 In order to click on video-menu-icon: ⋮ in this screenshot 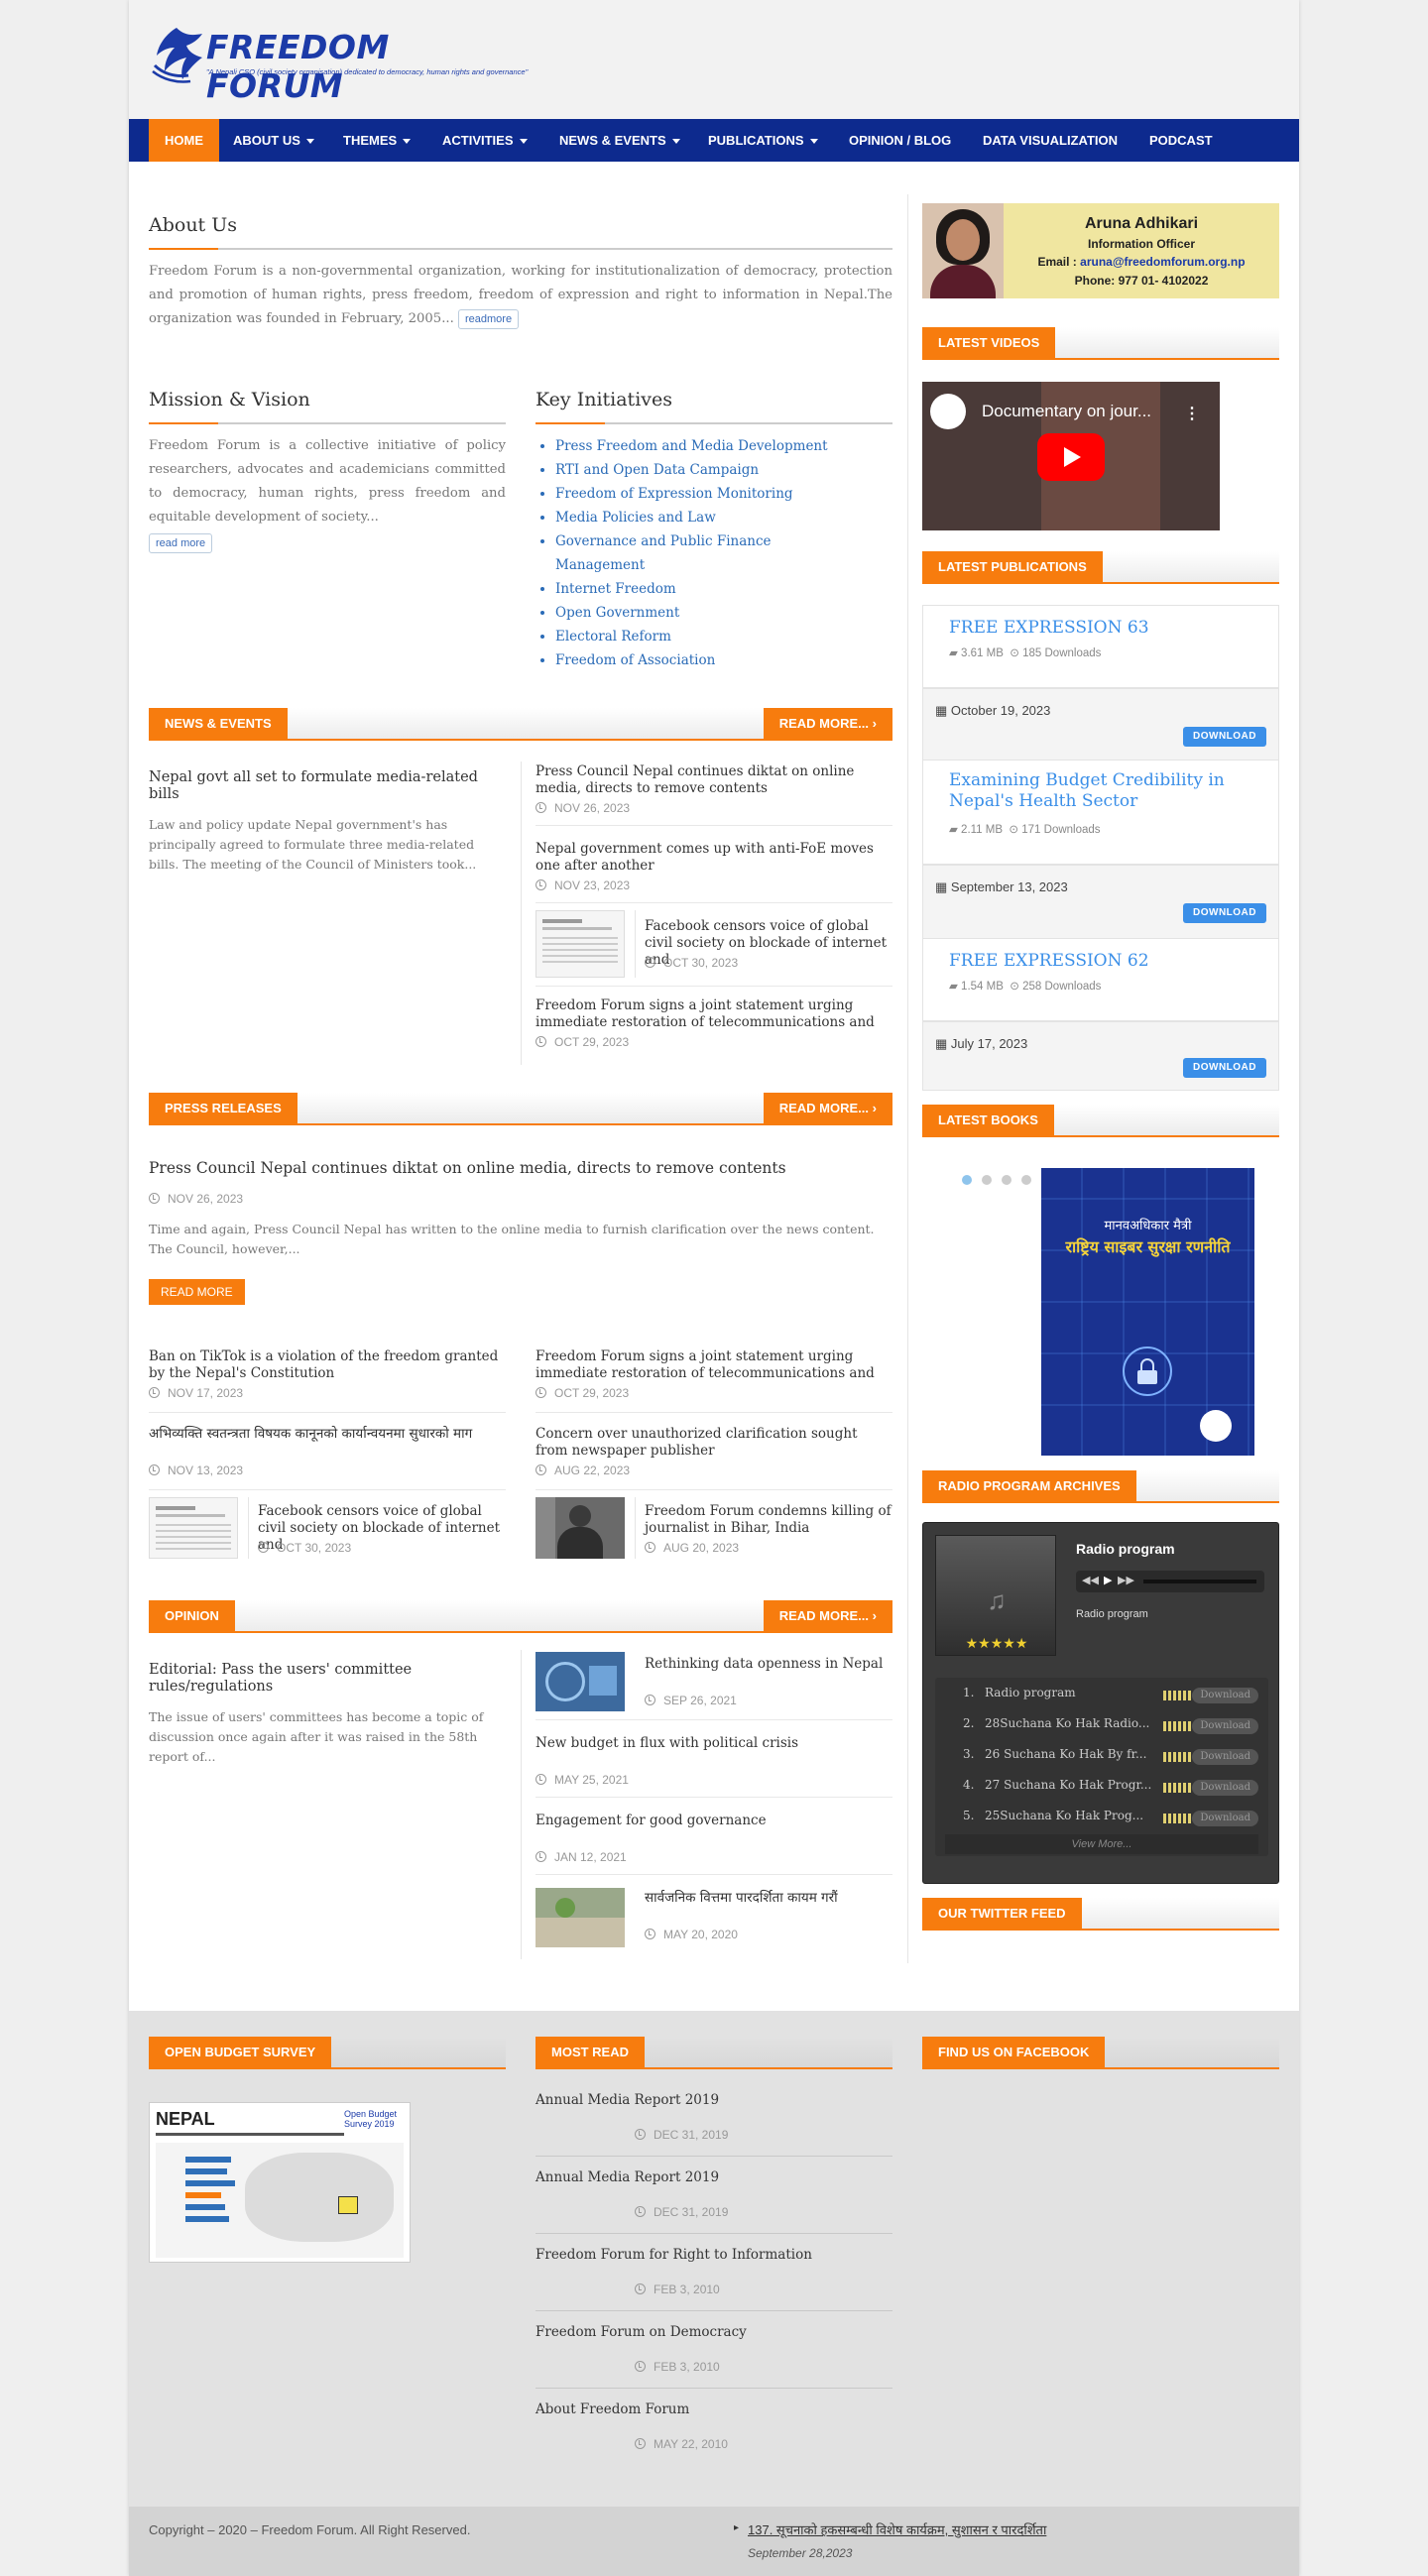, I will do `click(1192, 413)`.